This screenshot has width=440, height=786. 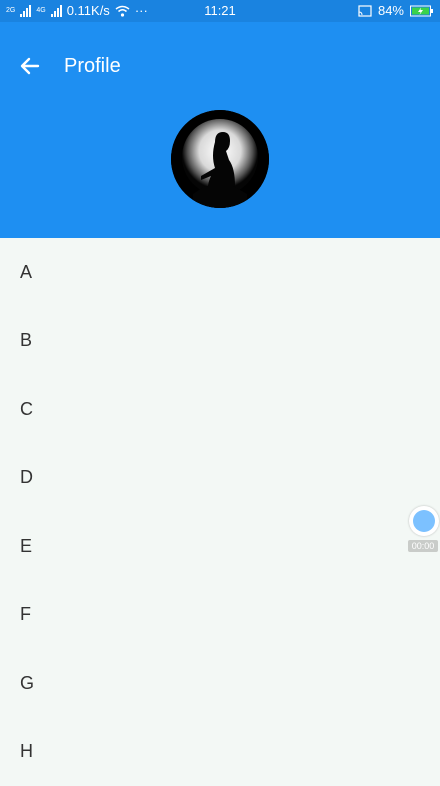 I want to click on list-item-label: B, so click(x=26, y=340).